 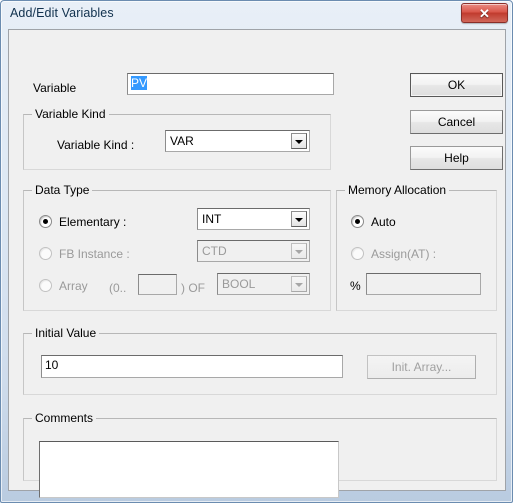 I want to click on fb-instance-label: FB Instance :, so click(x=94, y=254).